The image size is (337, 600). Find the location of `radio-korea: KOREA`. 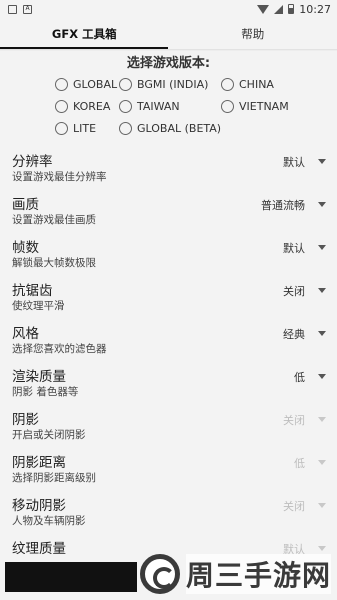

radio-korea: KOREA is located at coordinates (82, 106).